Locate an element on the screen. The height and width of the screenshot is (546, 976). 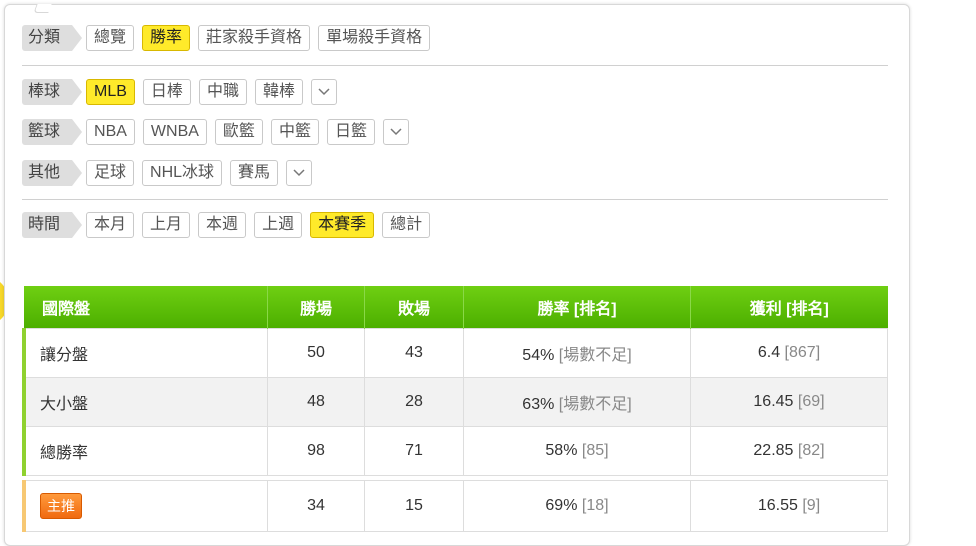
filter-row-time: 時間 本月 上月 本週 上週 本賽季 總計 is located at coordinates (230, 225).